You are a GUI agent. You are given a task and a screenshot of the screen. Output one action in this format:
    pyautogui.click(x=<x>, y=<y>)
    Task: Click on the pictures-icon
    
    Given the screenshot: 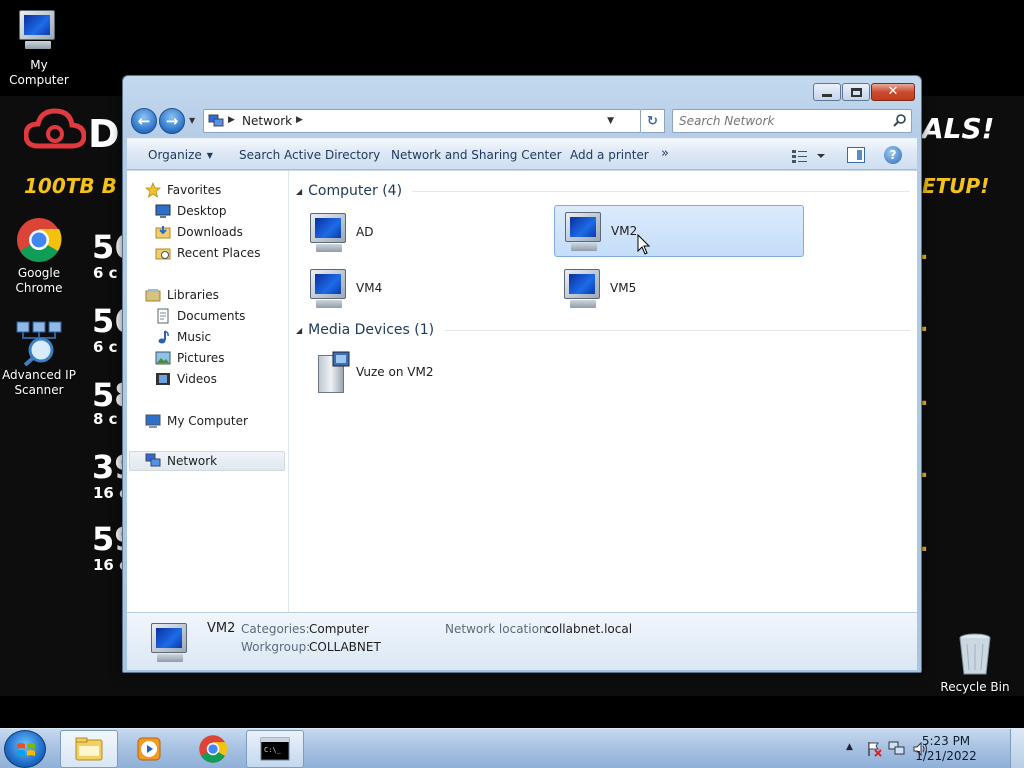 What is the action you would take?
    pyautogui.click(x=163, y=358)
    